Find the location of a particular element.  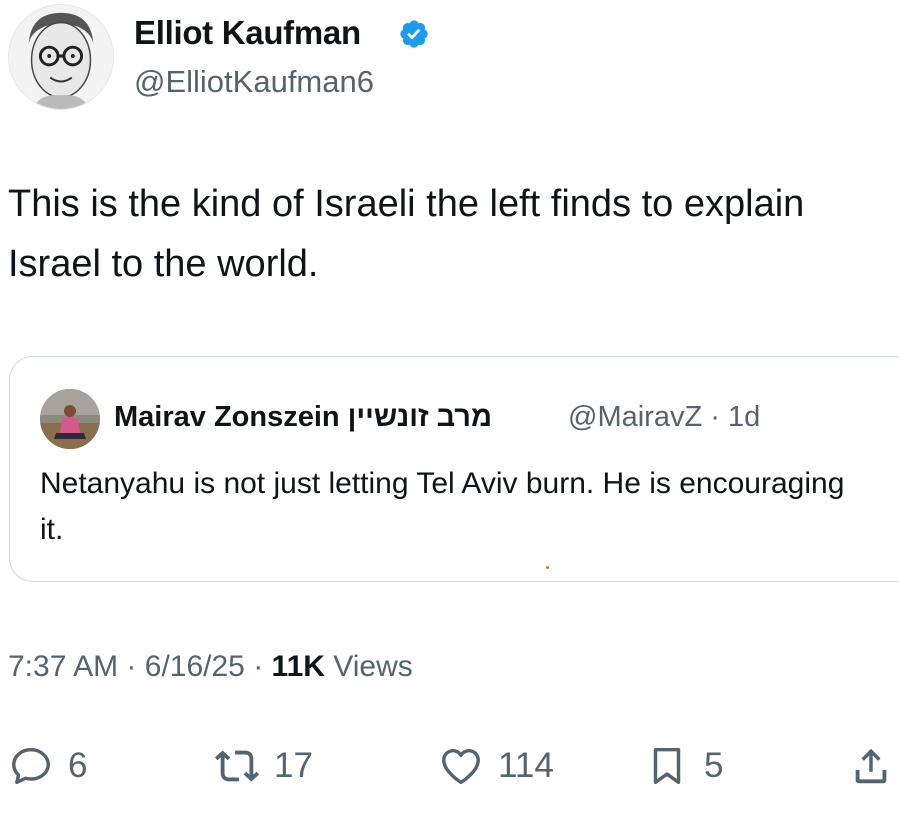

share-button is located at coordinates (871, 766).